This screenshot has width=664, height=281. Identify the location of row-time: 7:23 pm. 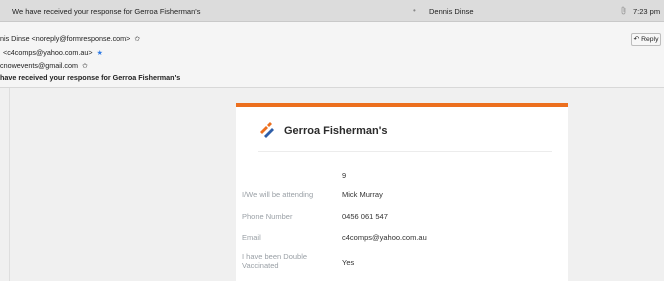
(647, 11).